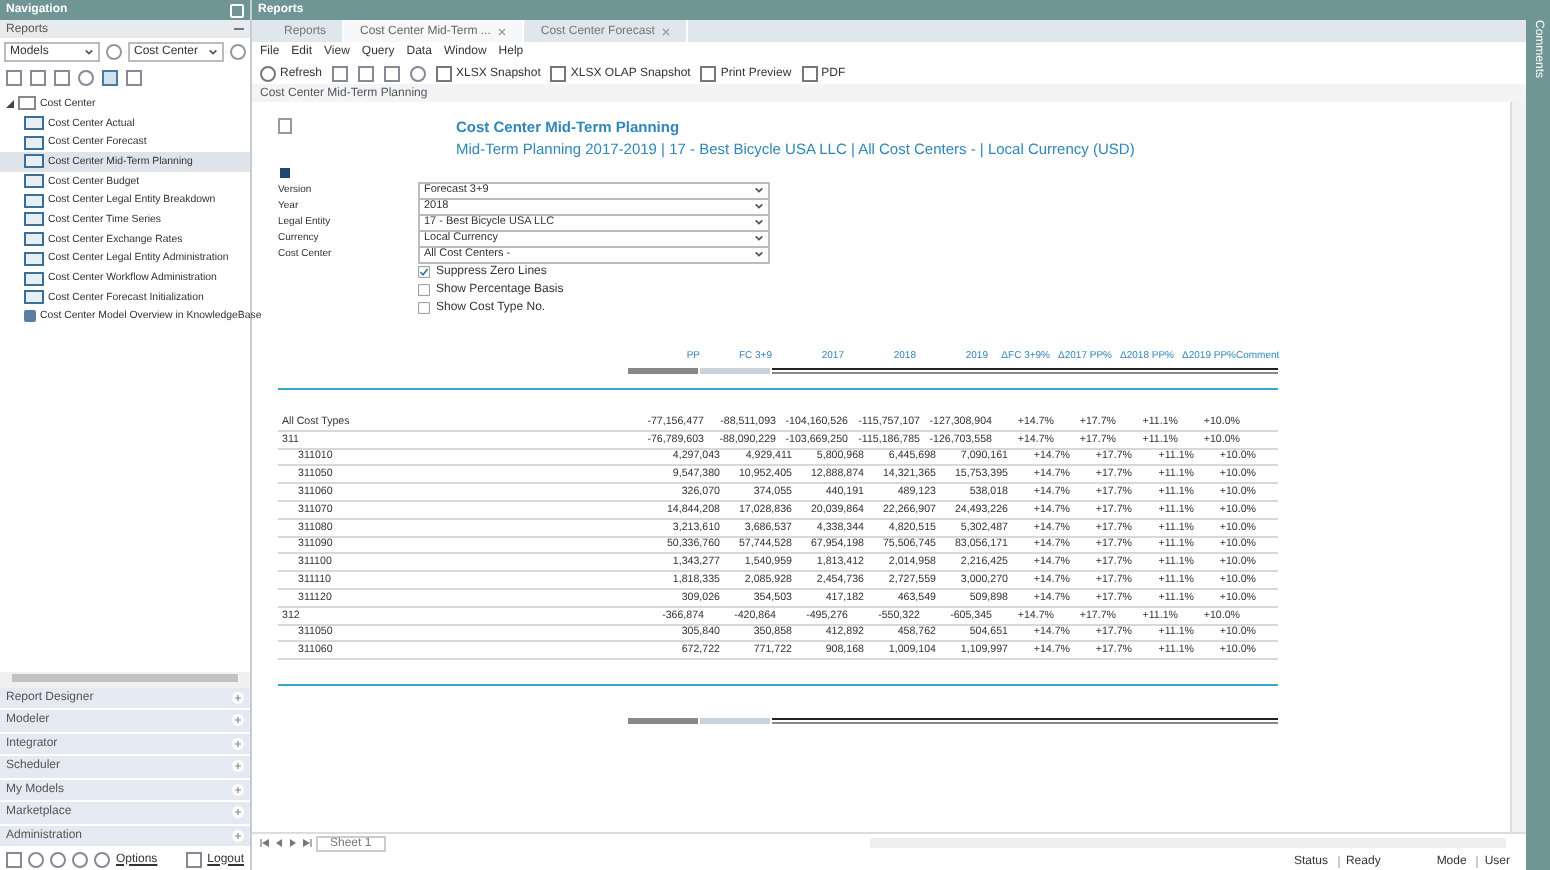 The image size is (1550, 870). What do you see at coordinates (279, 843) in the screenshot?
I see `previous-sheet-icon` at bounding box center [279, 843].